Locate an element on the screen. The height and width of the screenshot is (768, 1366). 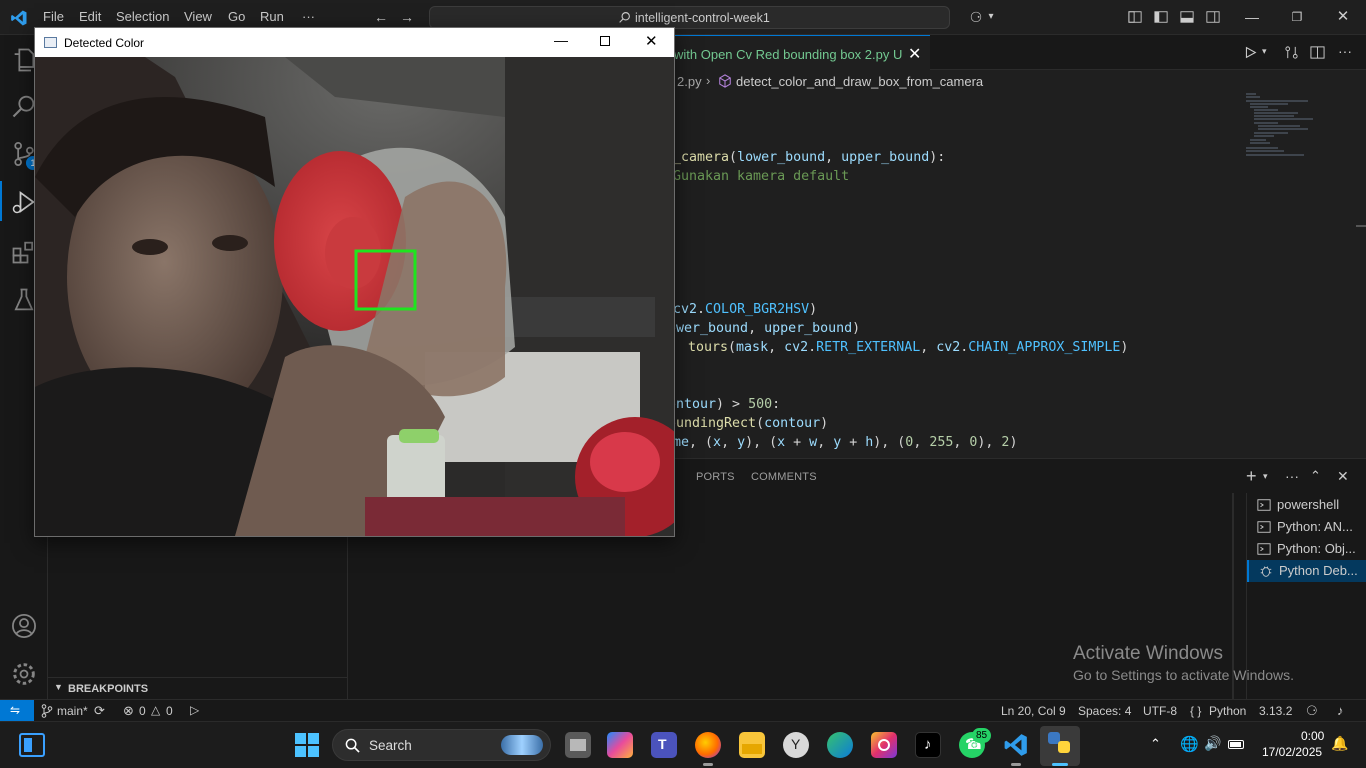
clock-time: 0:00 is located at coordinates (1312, 736).